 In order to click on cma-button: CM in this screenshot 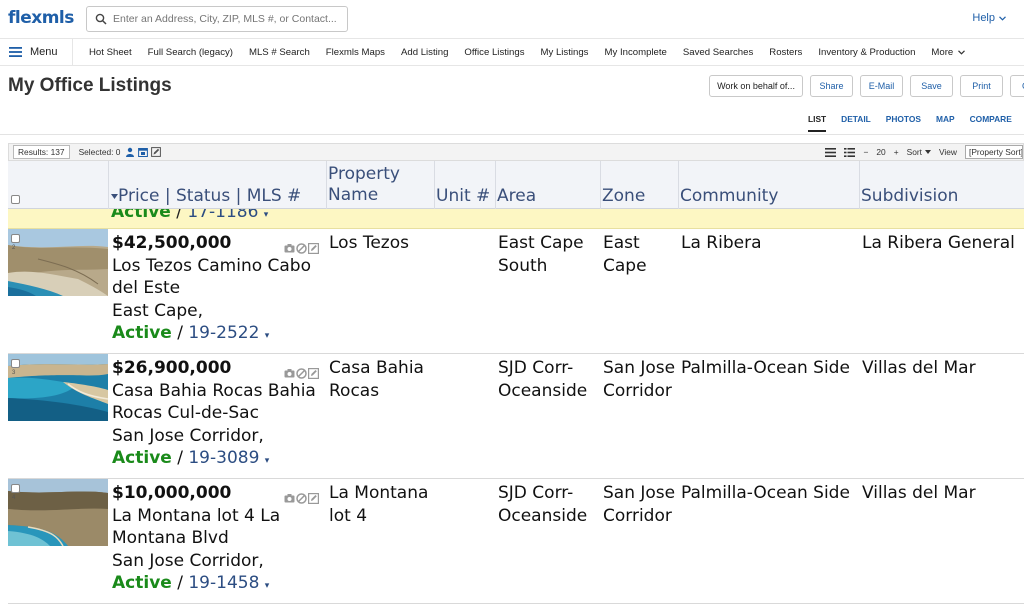, I will do `click(1017, 86)`.